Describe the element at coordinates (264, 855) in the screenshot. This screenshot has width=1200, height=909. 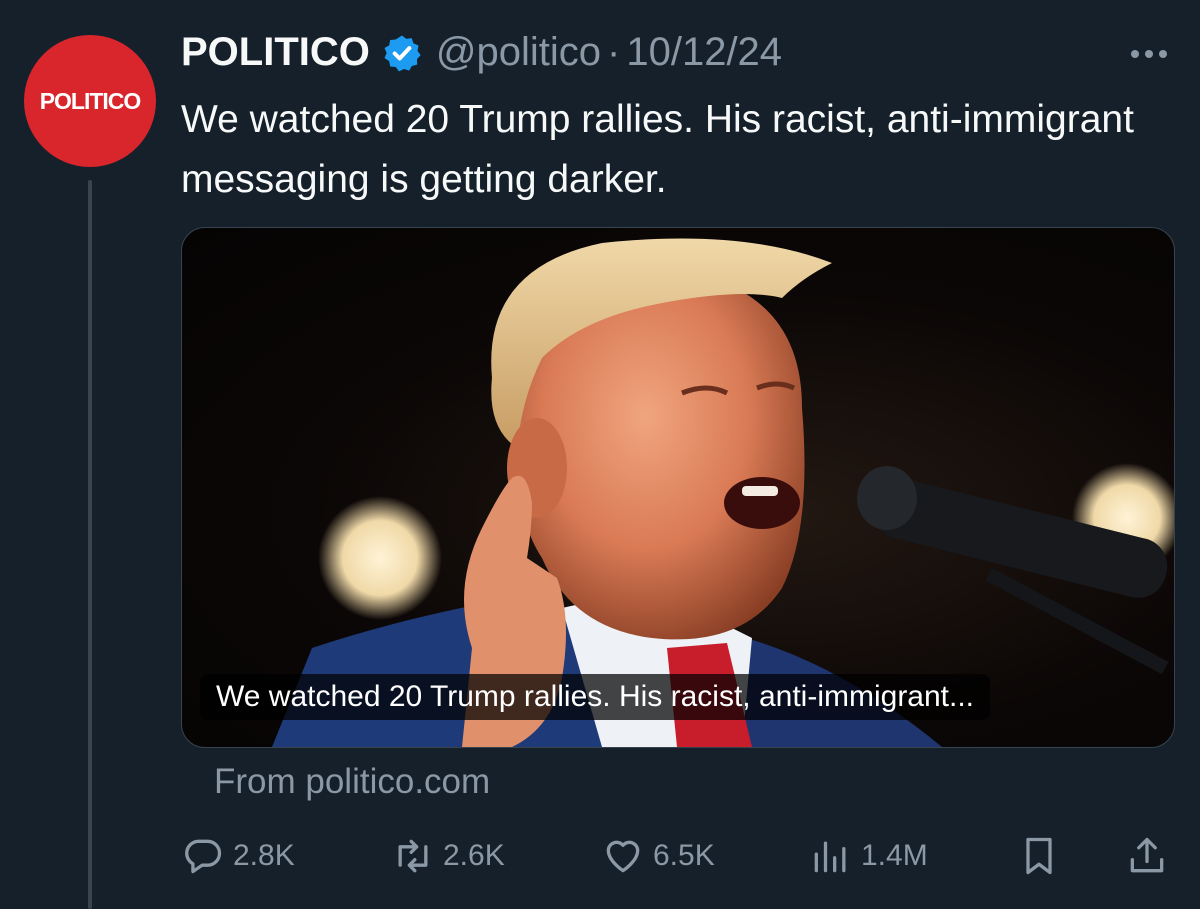
I see `reply-count: 2.8K` at that location.